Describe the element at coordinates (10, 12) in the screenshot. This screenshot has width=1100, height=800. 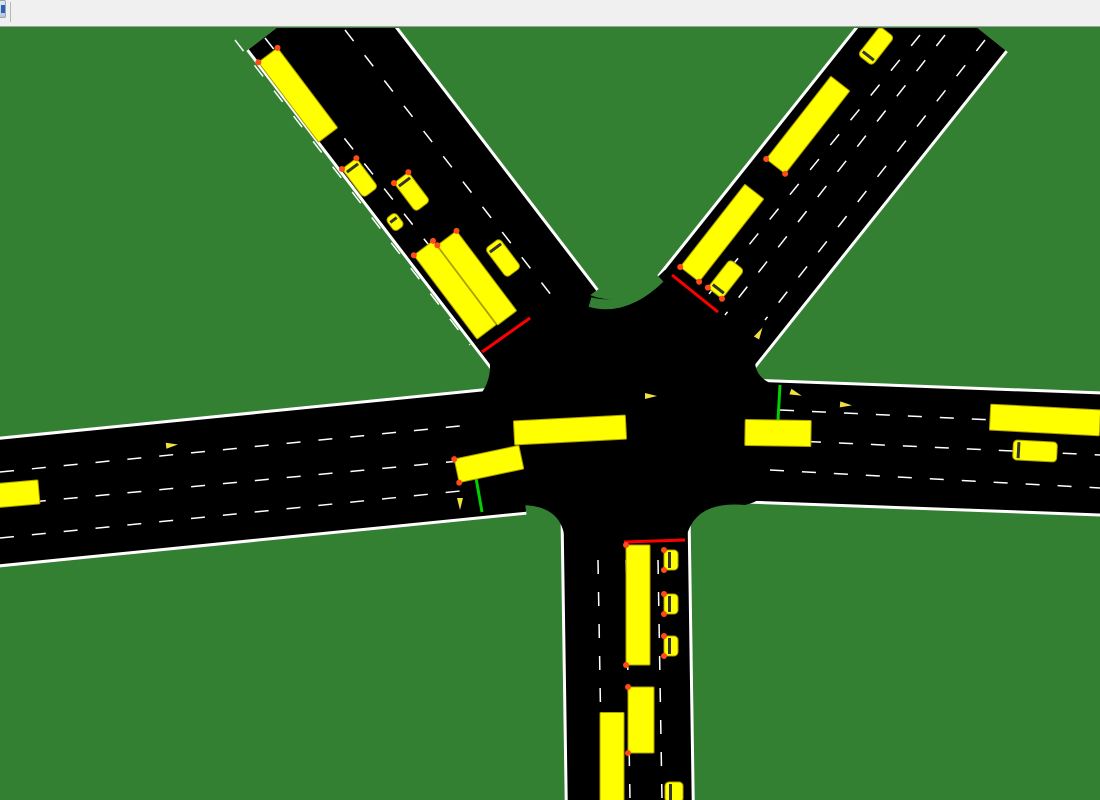
I see `toolbar-separator` at that location.